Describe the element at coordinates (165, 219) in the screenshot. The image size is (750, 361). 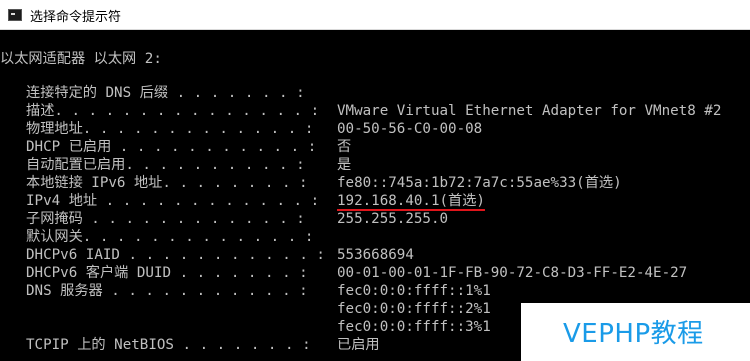
I see `subnet-mask-label: 子网掩码 . . . . . . . . . . . . :` at that location.